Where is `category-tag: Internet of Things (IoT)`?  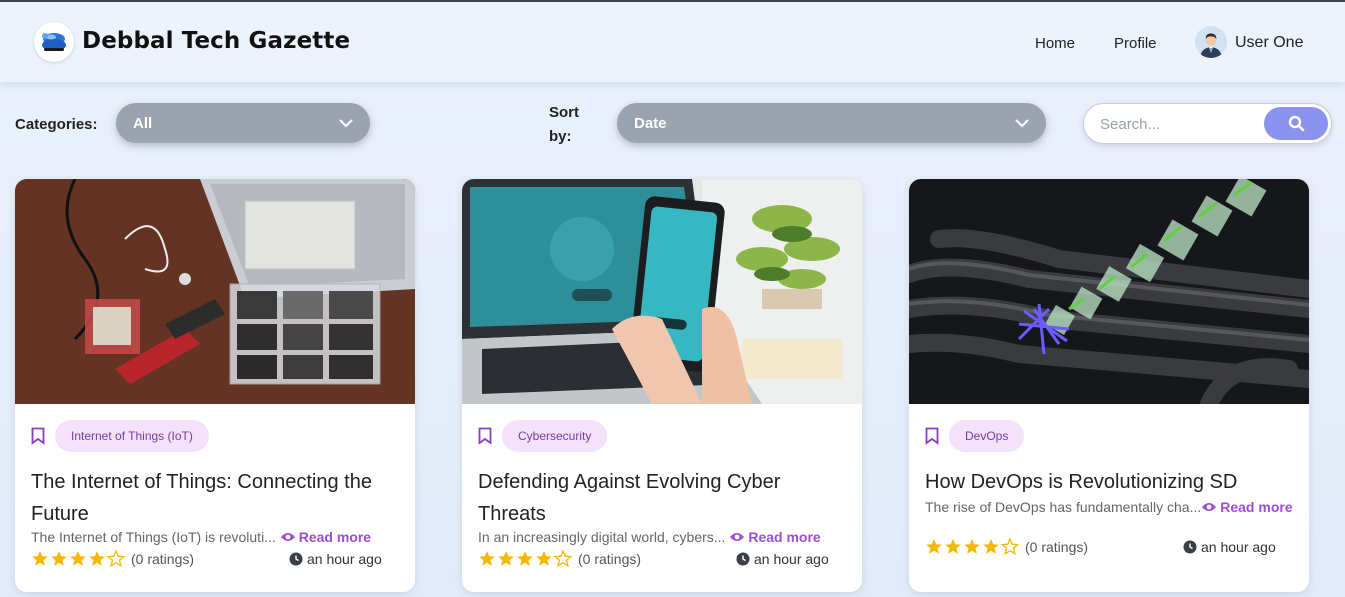 category-tag: Internet of Things (IoT) is located at coordinates (132, 436).